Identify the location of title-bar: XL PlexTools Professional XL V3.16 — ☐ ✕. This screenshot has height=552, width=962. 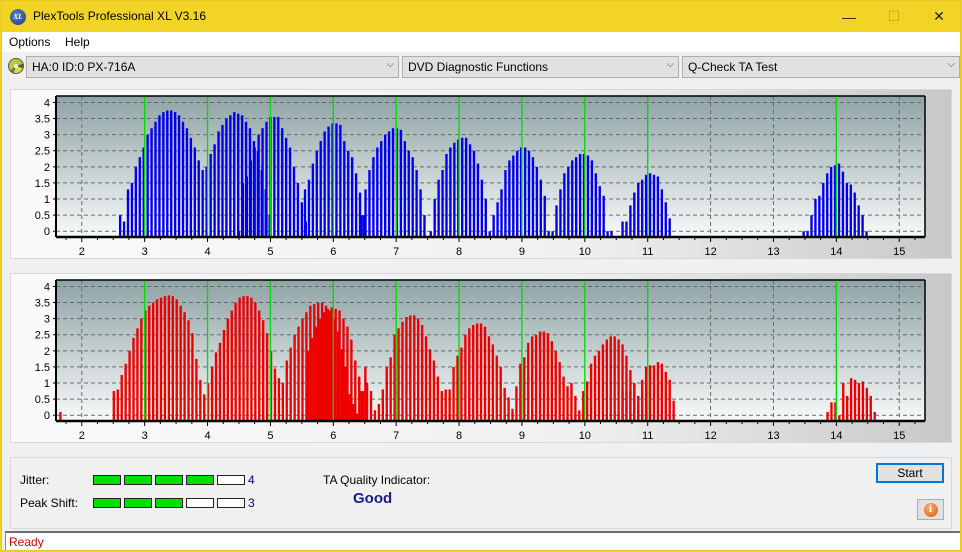
(481, 16).